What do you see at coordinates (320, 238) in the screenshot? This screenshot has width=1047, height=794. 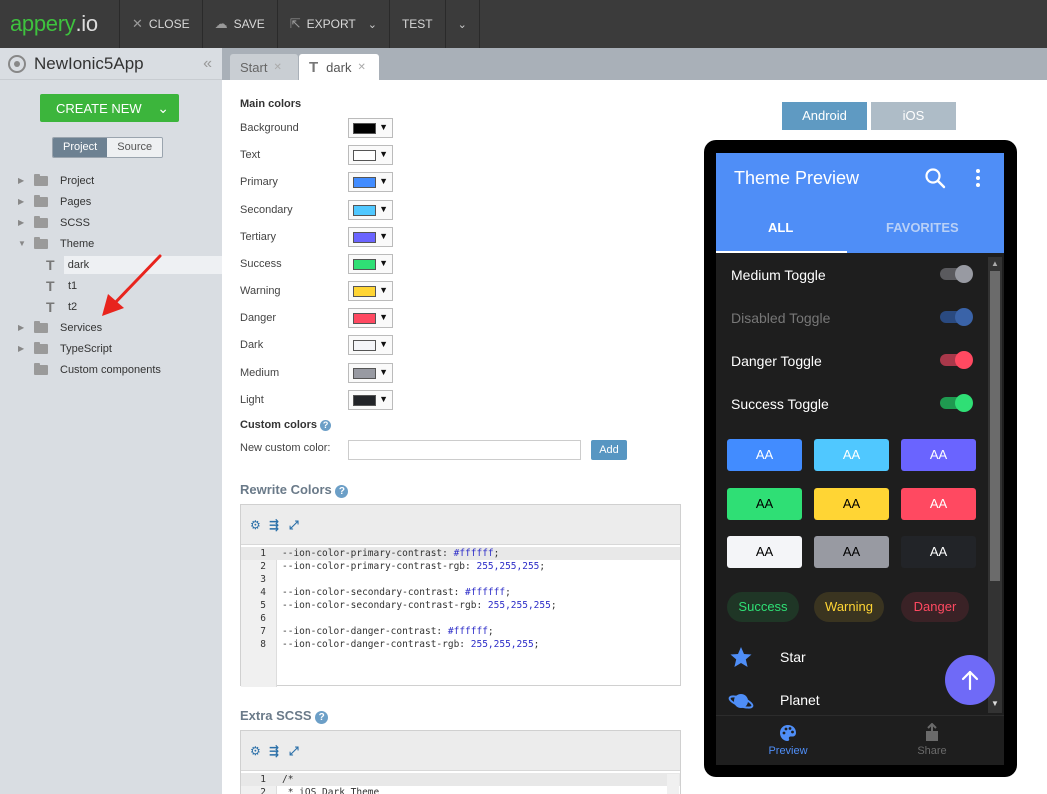 I see `color-row-tertiary: Tertiary ▼` at bounding box center [320, 238].